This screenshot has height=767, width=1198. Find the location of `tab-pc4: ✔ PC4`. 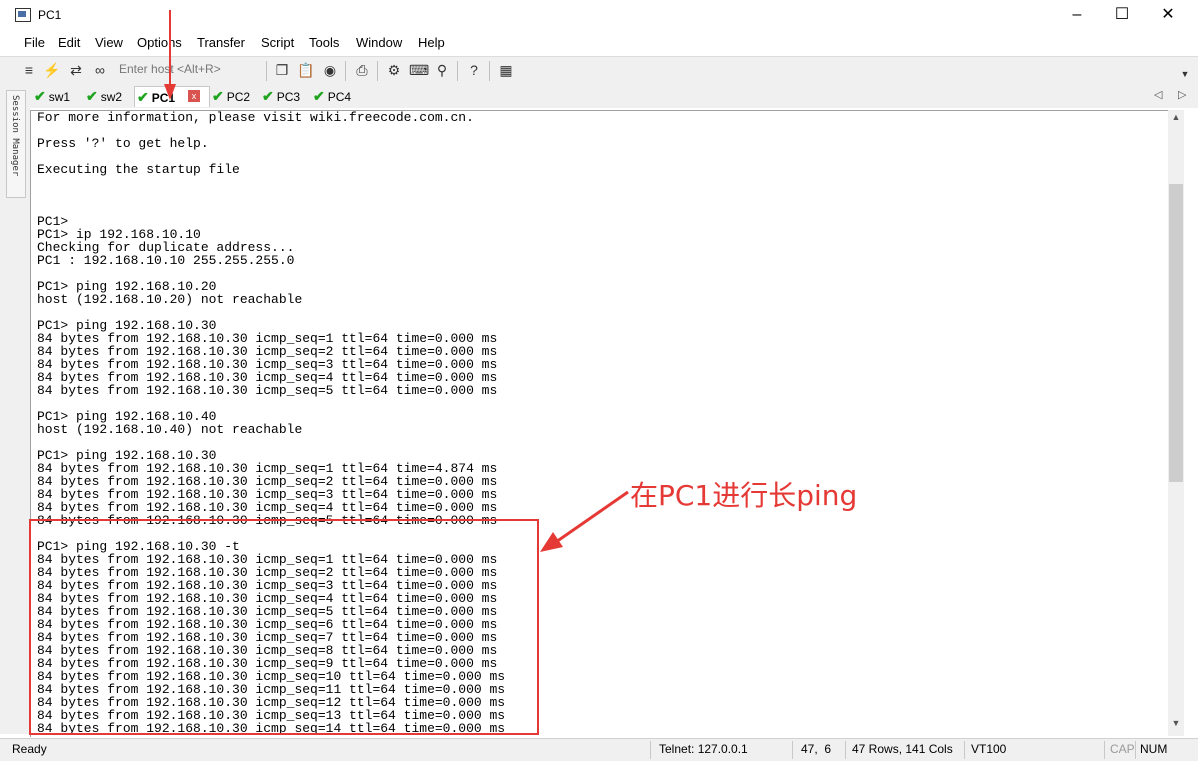

tab-pc4: ✔ PC4 is located at coordinates (335, 96).